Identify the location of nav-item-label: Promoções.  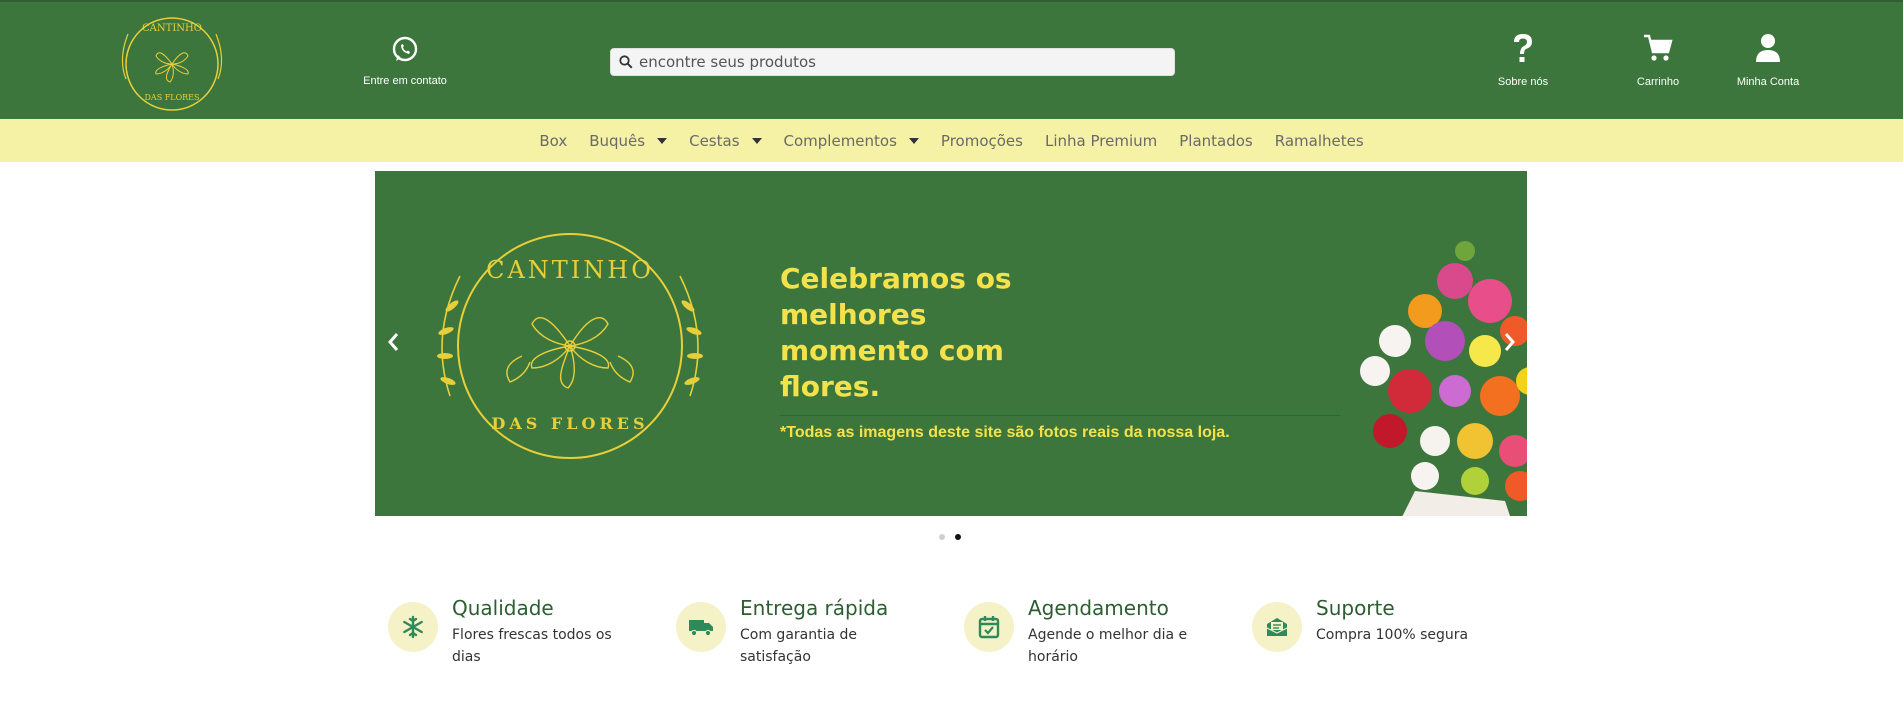
(981, 140).